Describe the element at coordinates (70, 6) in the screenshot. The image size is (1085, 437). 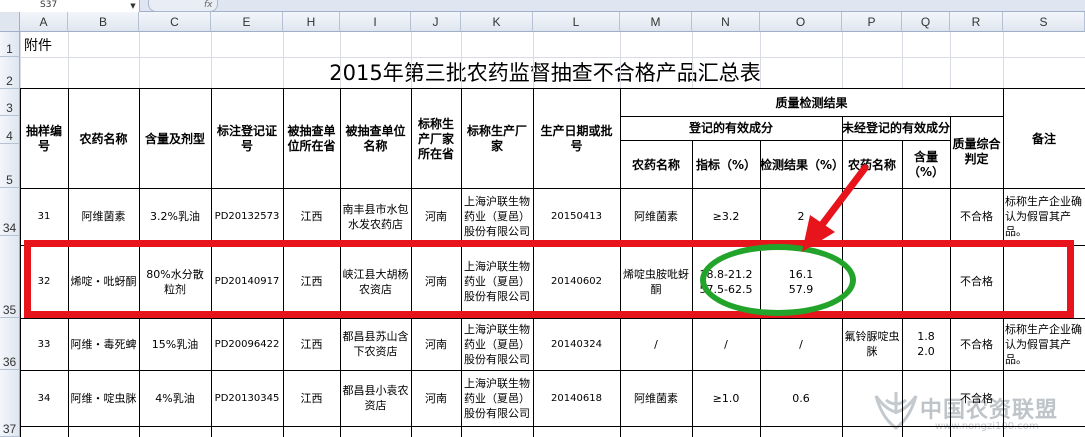
I see `name-box: S37` at that location.